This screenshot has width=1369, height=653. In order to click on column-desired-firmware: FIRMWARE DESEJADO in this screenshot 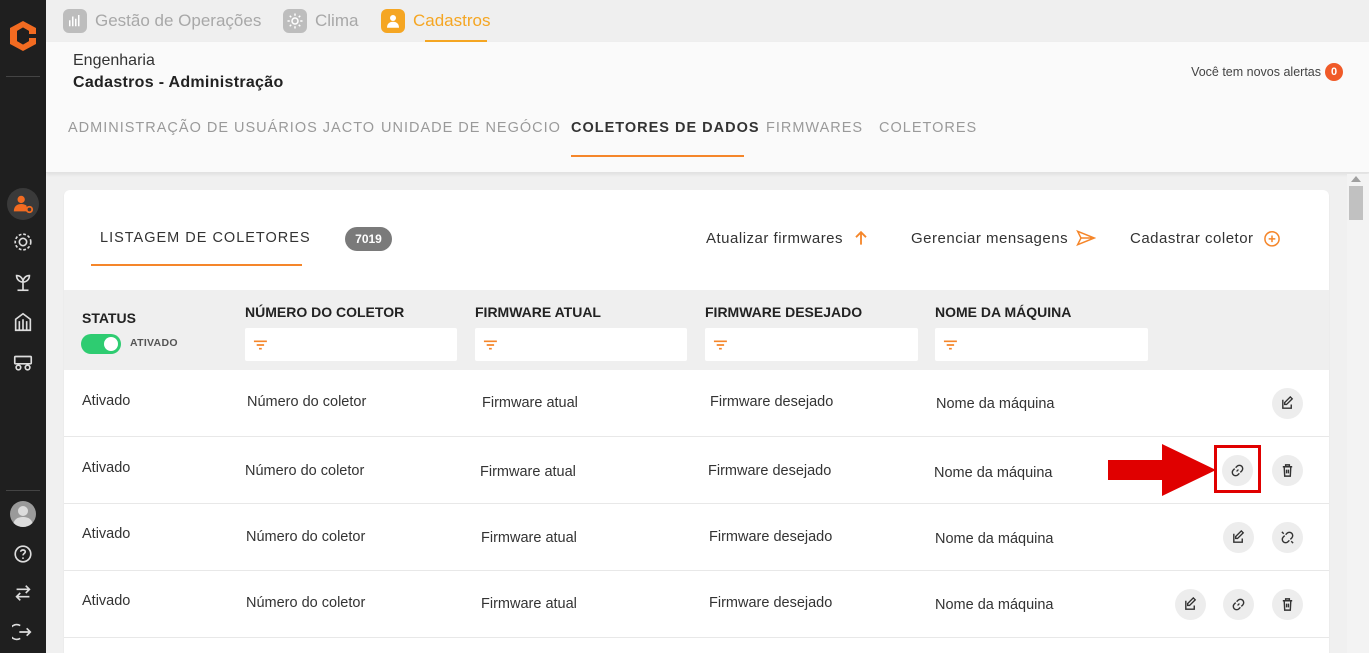, I will do `click(784, 312)`.